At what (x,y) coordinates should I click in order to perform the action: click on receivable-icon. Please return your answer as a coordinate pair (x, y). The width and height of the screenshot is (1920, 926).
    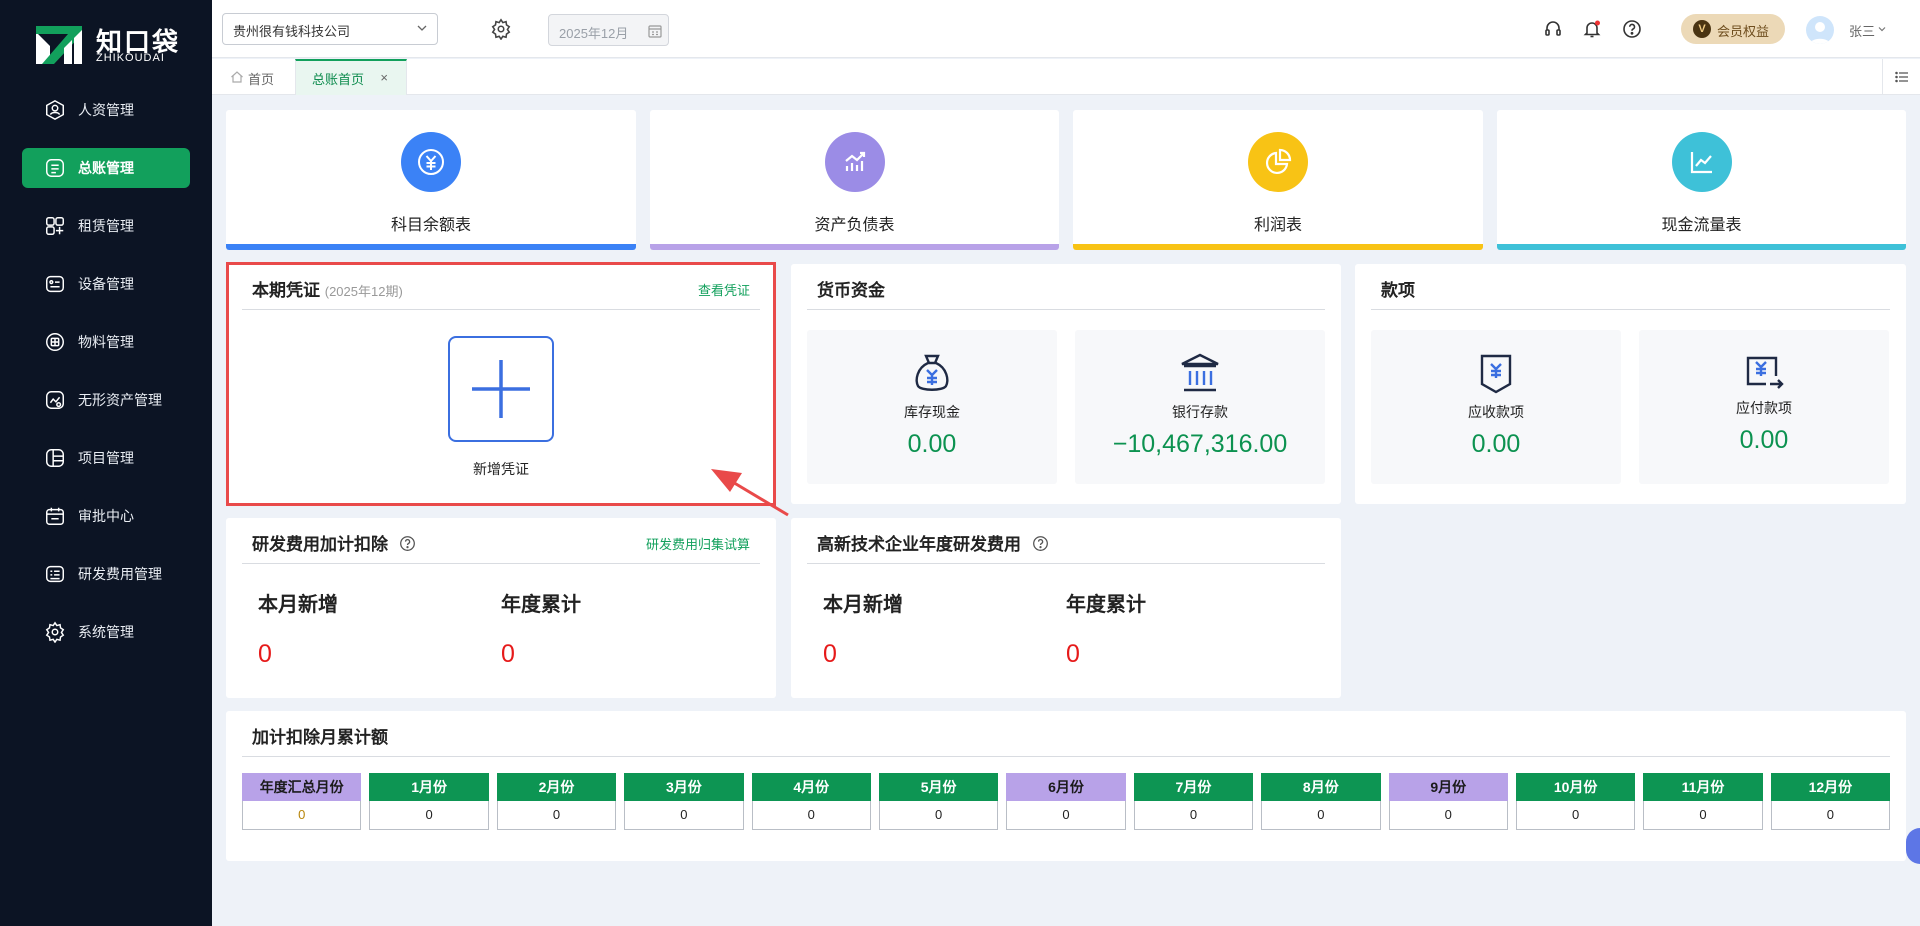
    Looking at the image, I should click on (1496, 374).